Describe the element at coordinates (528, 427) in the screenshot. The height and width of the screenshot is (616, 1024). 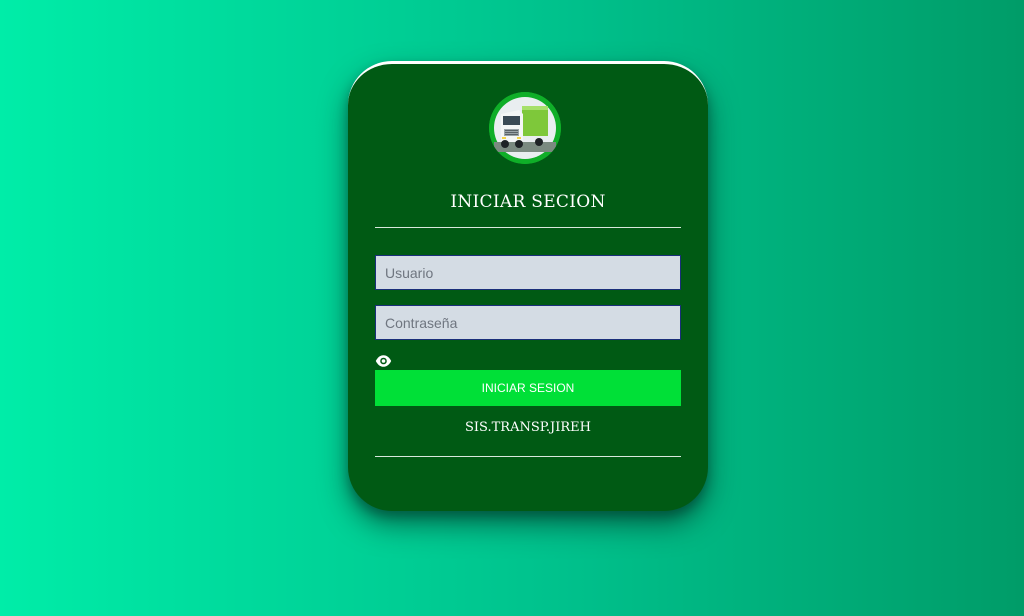
I see `system-name-label: SIS.TRANSP.JIREH` at that location.